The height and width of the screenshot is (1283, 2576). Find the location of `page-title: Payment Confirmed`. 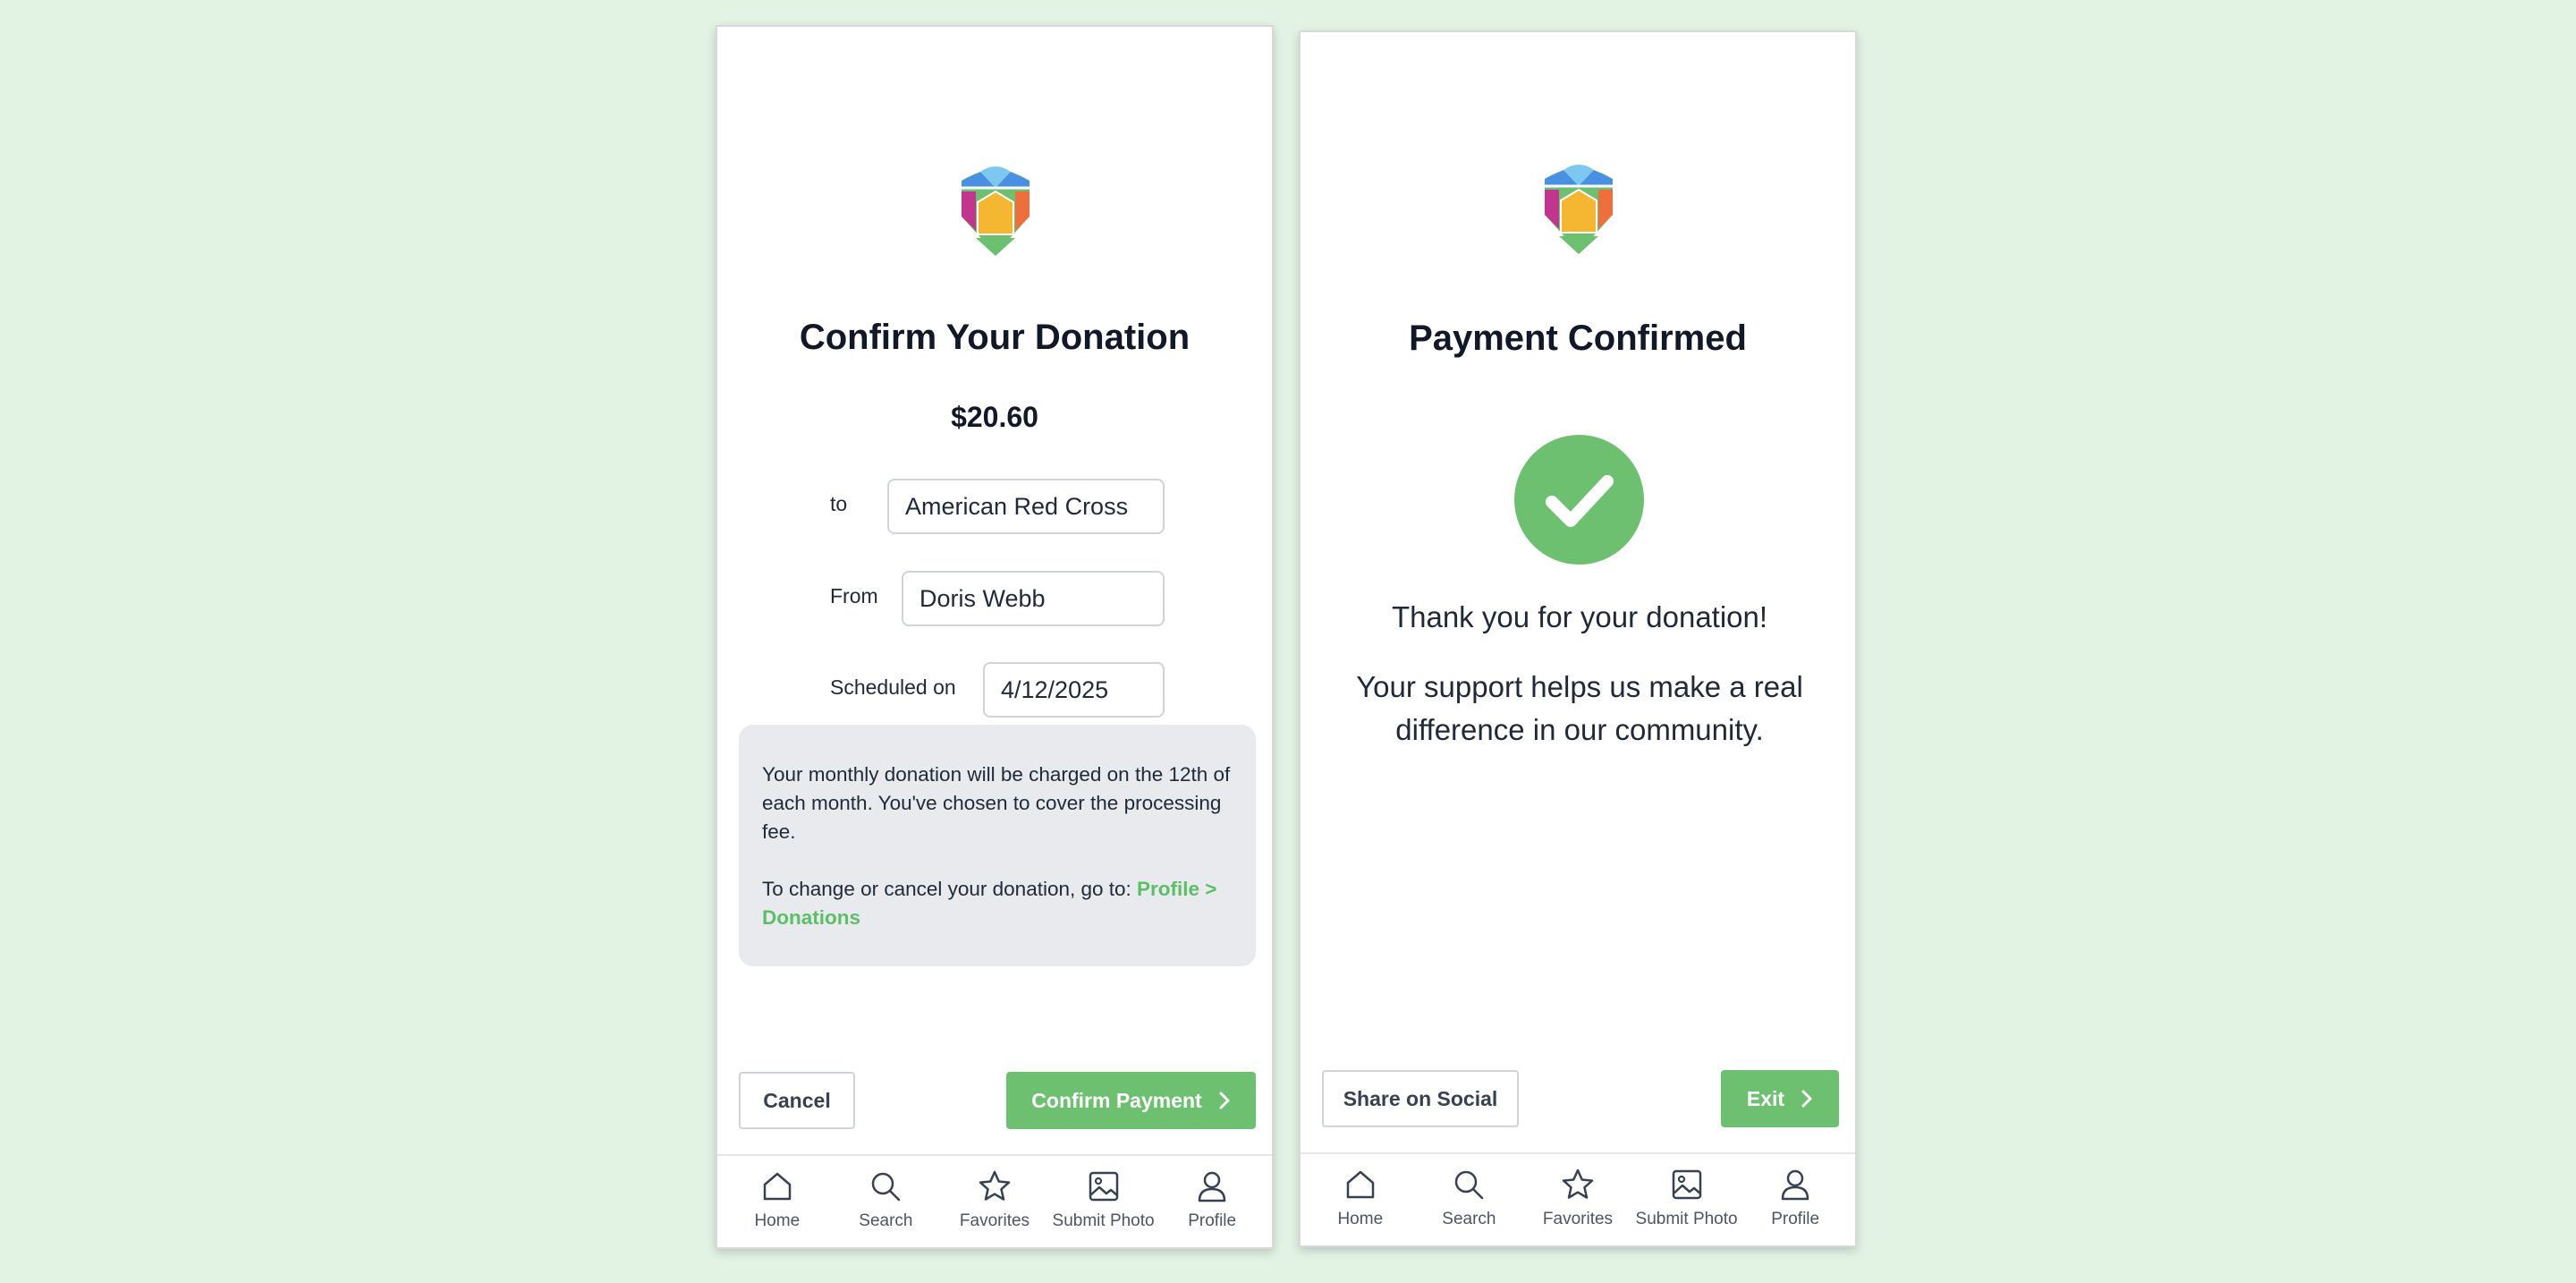

page-title: Payment Confirmed is located at coordinates (1578, 338).